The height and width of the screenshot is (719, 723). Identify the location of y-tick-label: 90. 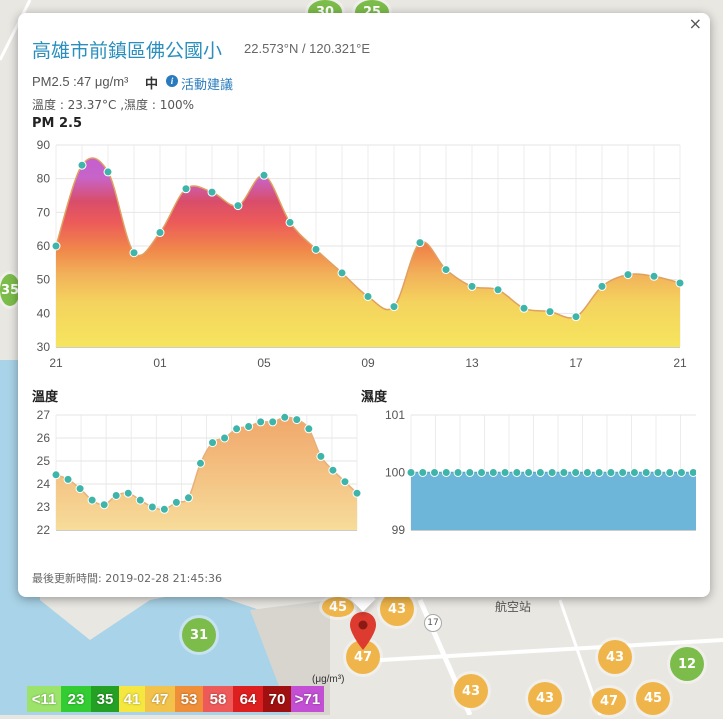
(44, 145).